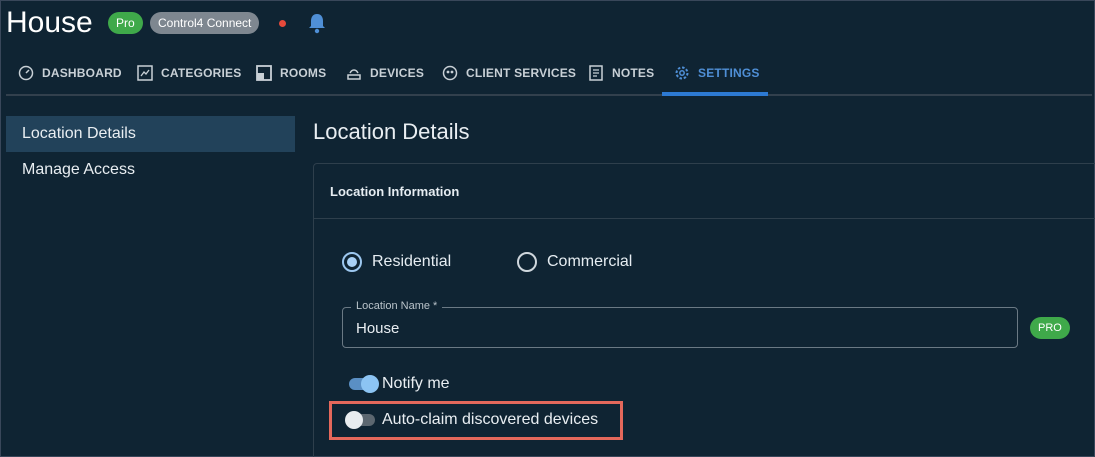 This screenshot has width=1095, height=457. What do you see at coordinates (397, 73) in the screenshot?
I see `tab-label: DEVICES` at bounding box center [397, 73].